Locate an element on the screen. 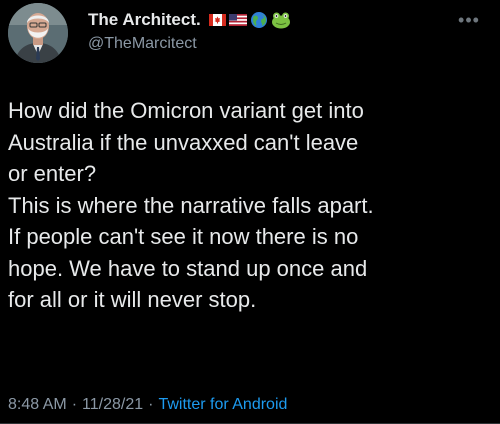  tweet-date: 11/28/21 is located at coordinates (112, 405).